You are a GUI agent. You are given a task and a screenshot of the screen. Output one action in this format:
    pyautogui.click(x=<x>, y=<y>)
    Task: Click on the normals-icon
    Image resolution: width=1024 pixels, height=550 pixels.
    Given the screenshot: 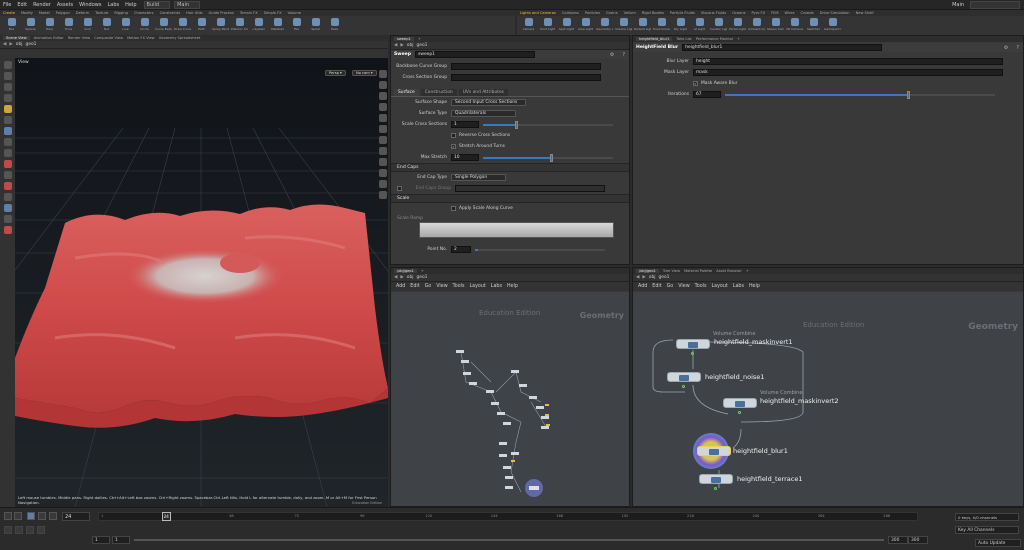 What is the action you would take?
    pyautogui.click(x=383, y=151)
    